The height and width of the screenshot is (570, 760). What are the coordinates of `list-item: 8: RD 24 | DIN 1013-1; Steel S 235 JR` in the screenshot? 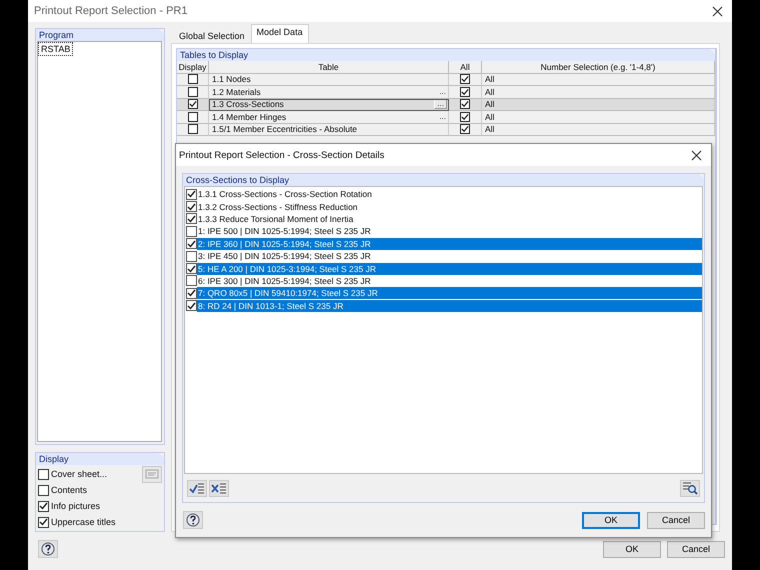 It's located at (449, 306).